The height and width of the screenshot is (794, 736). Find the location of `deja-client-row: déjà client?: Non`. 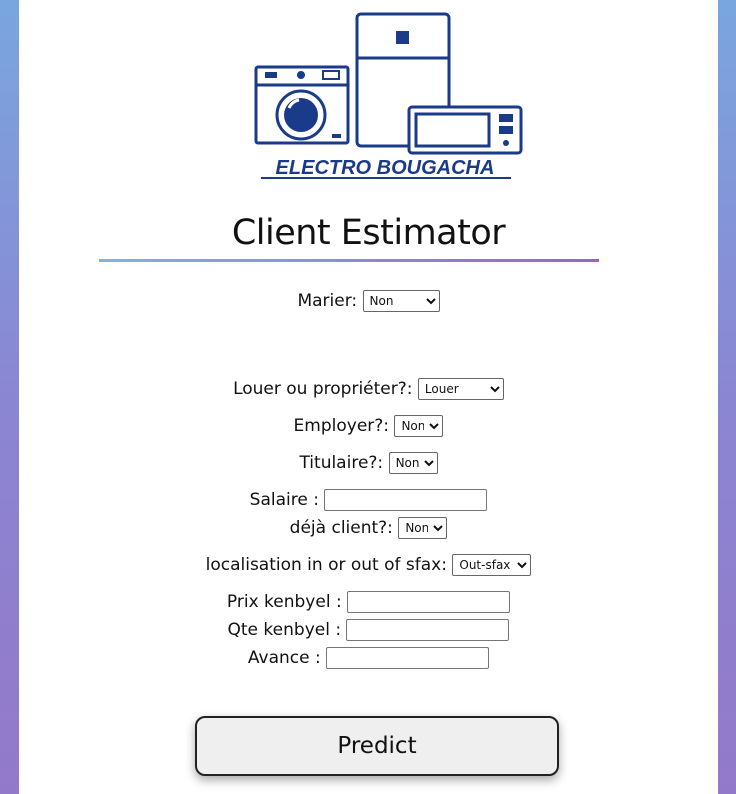

deja-client-row: déjà client?: Non is located at coordinates (368, 528).